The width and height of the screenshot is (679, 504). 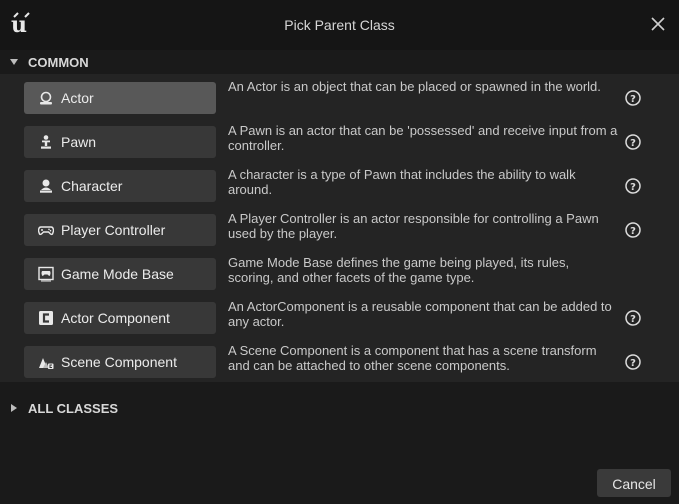 I want to click on character-icon, so click(x=46, y=186).